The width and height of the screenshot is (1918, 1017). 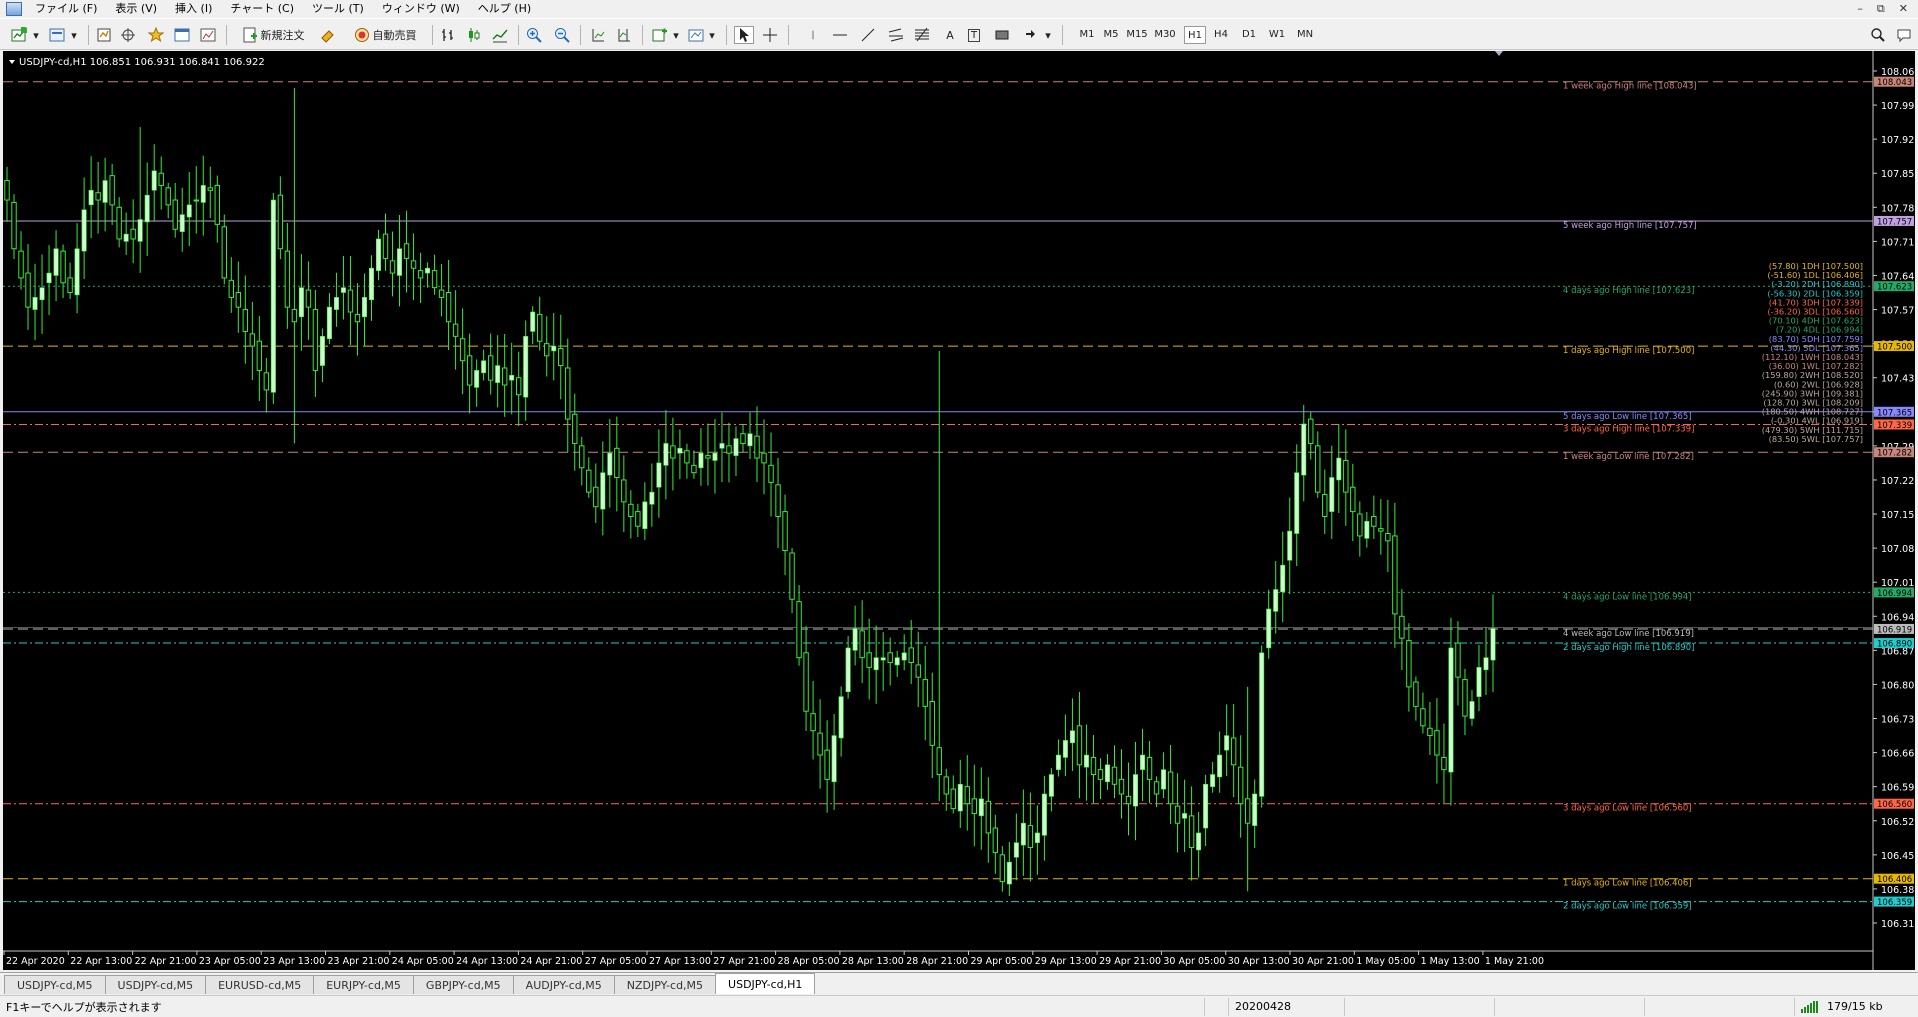 What do you see at coordinates (1305, 35) in the screenshot?
I see `timeframe-mn: MN` at bounding box center [1305, 35].